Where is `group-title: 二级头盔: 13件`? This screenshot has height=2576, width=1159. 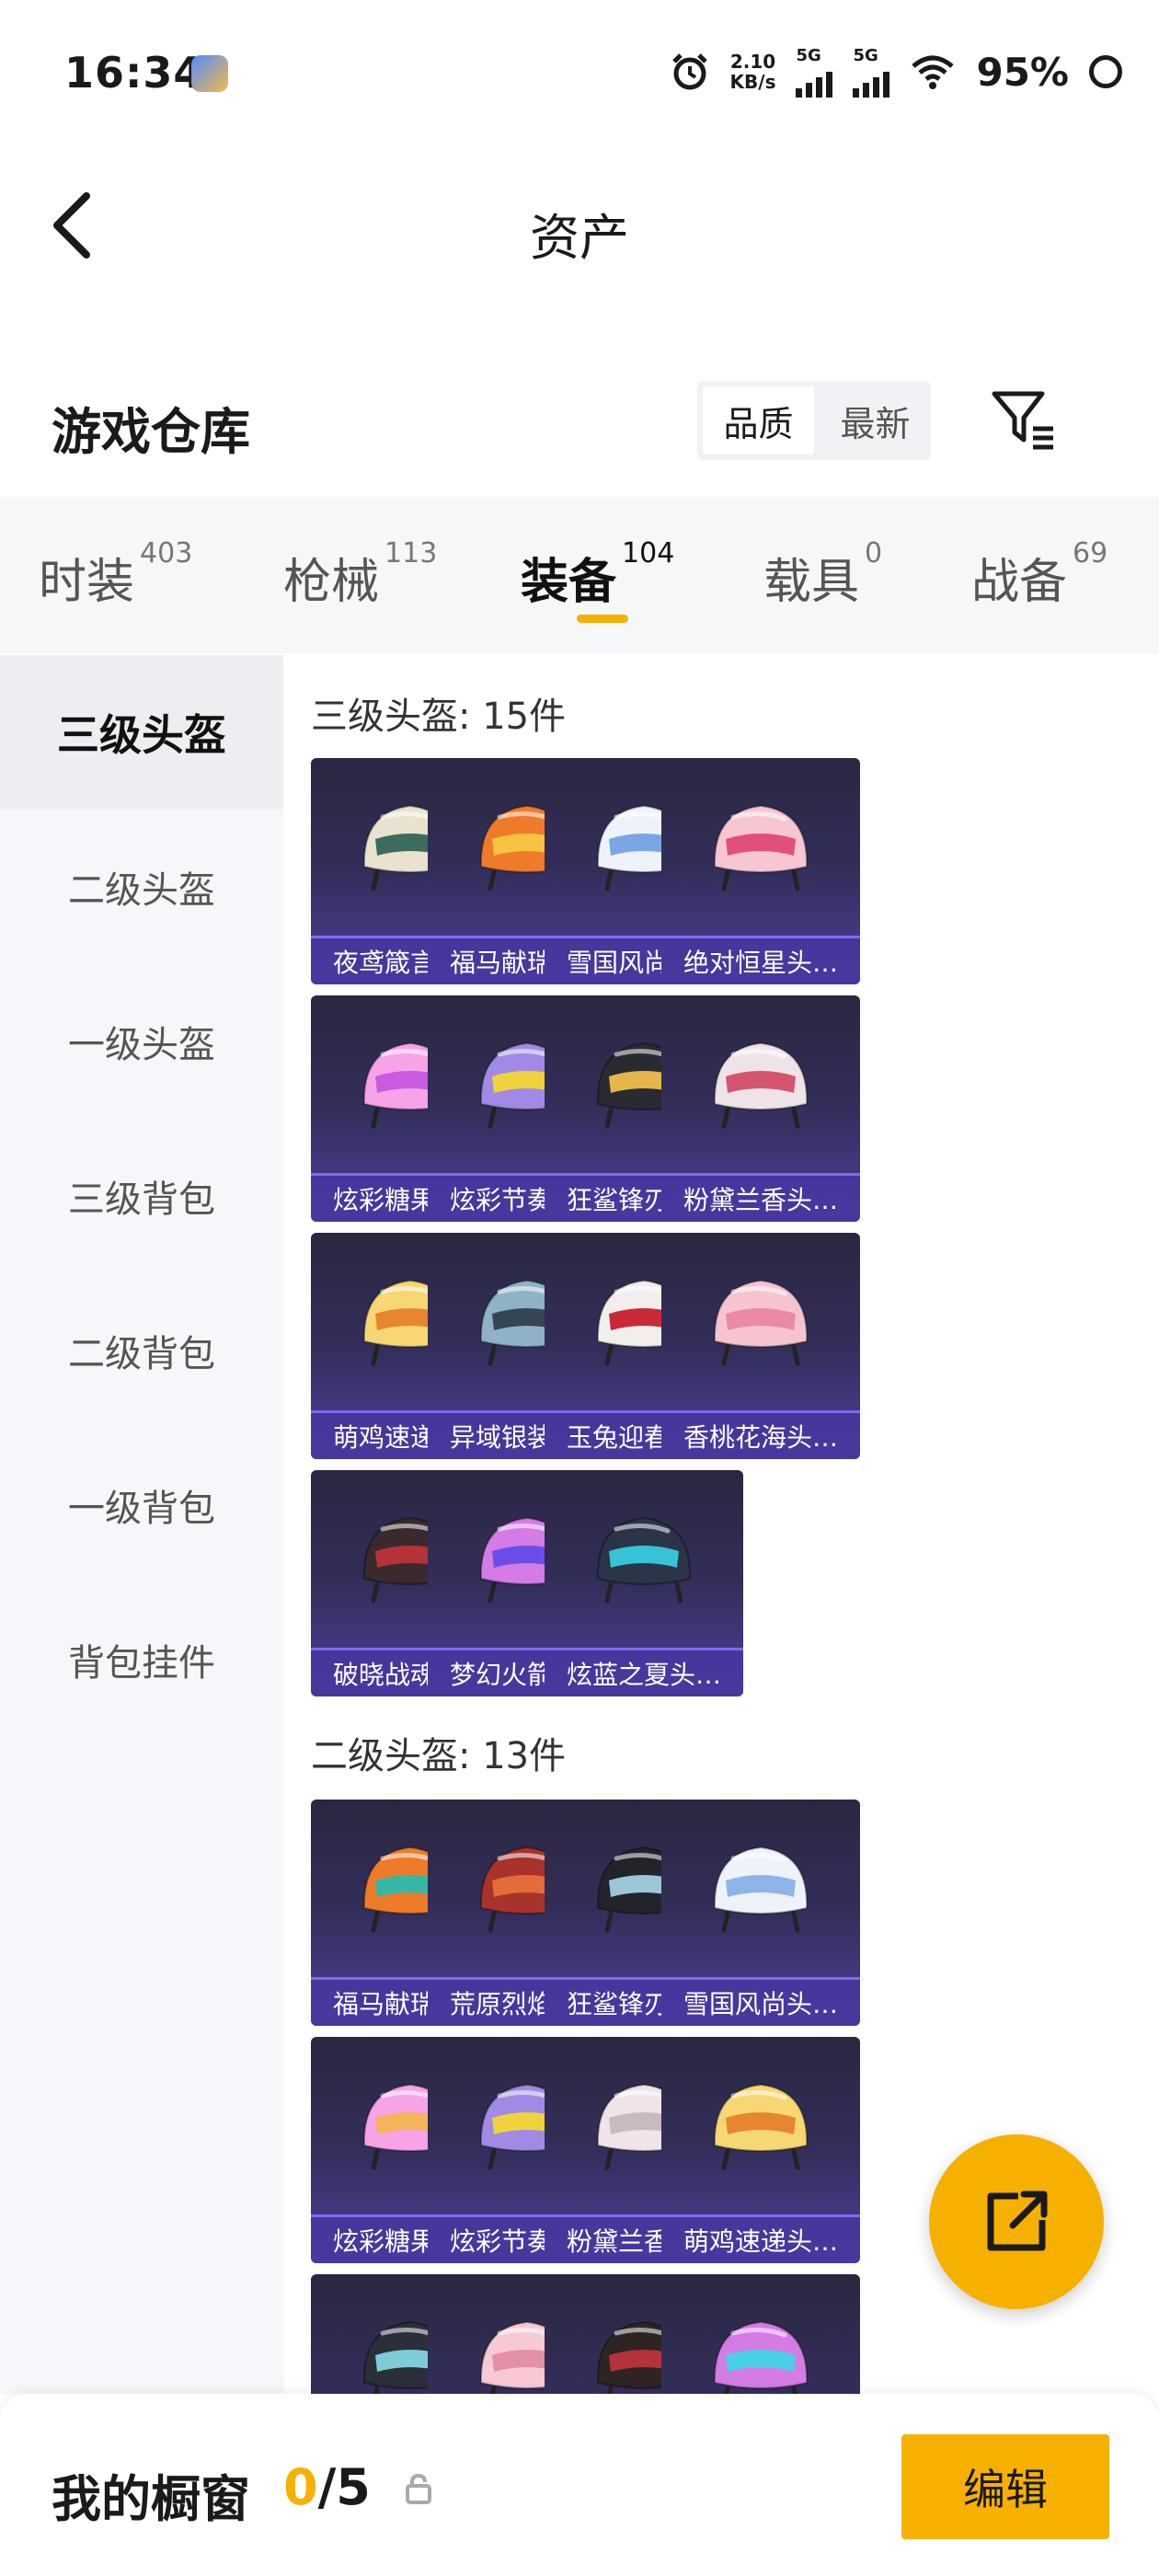 group-title: 二级头盔: 13件 is located at coordinates (439, 1756).